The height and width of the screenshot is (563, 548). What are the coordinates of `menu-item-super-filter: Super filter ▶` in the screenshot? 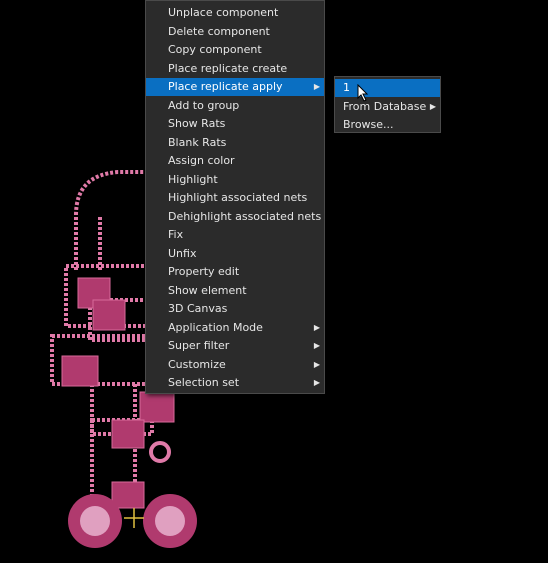 It's located at (235, 346).